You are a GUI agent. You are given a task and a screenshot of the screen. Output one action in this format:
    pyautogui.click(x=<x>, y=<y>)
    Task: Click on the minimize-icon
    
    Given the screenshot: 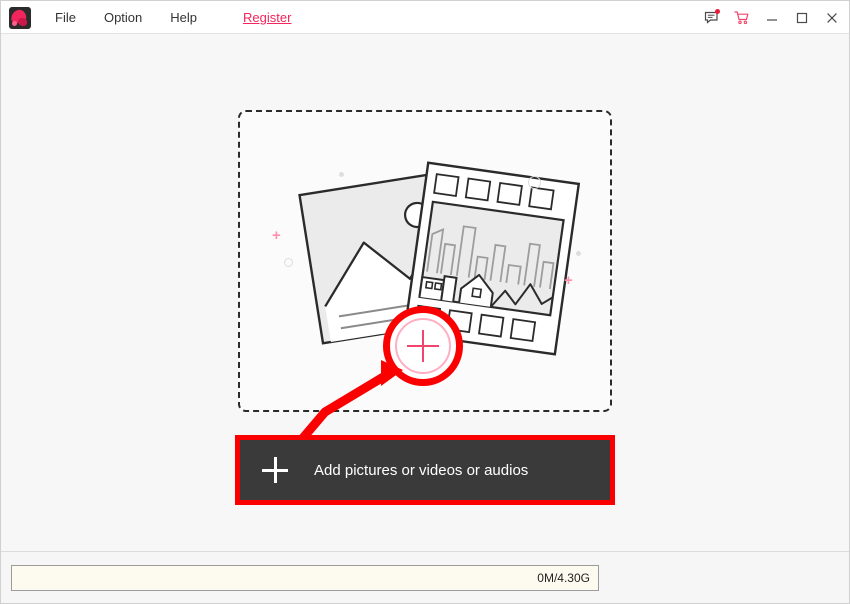 What is the action you would take?
    pyautogui.click(x=772, y=19)
    